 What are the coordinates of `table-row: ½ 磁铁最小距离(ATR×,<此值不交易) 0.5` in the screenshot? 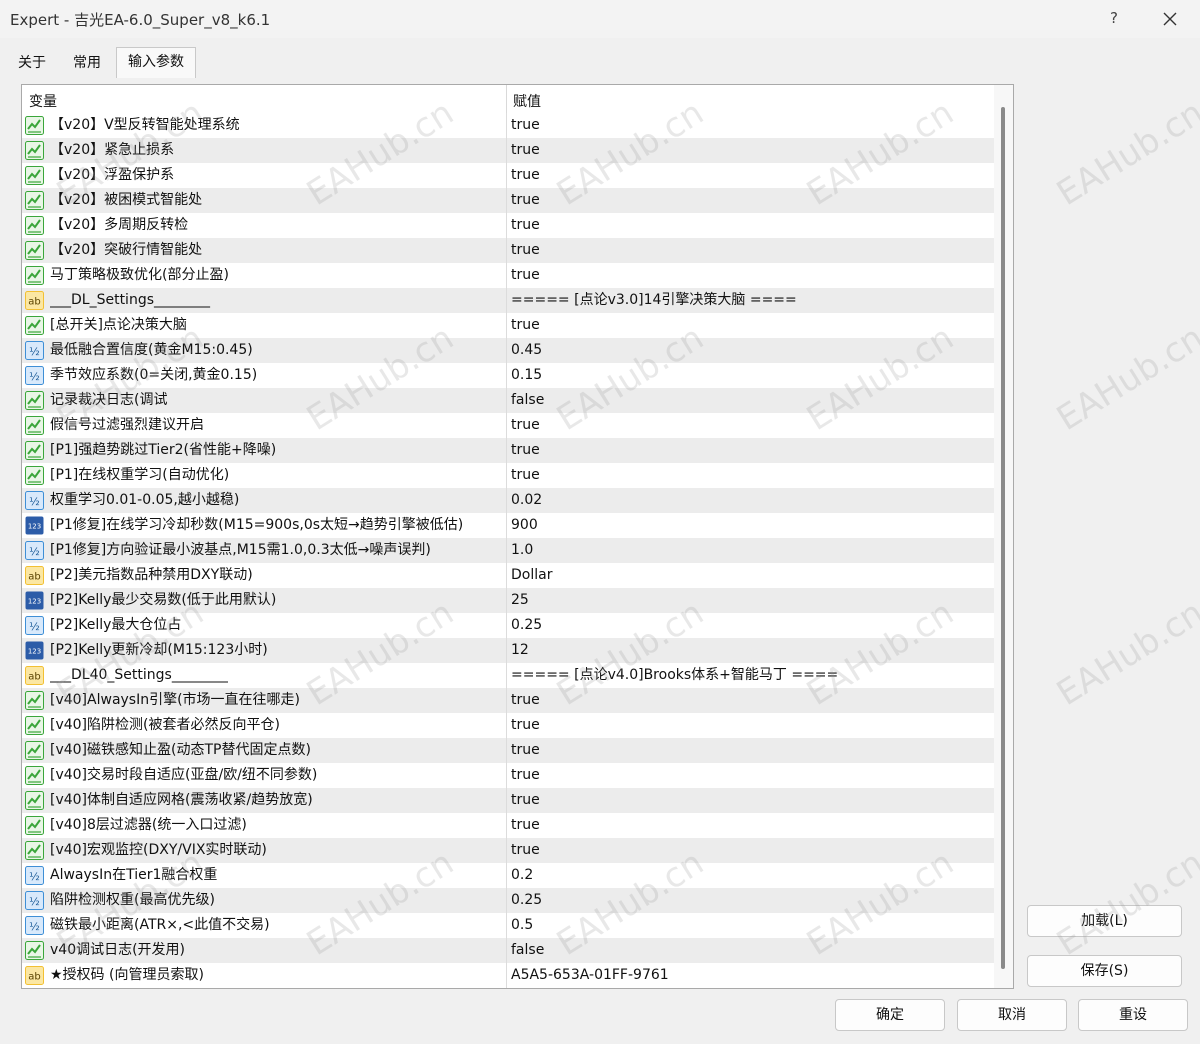 It's located at (508, 925).